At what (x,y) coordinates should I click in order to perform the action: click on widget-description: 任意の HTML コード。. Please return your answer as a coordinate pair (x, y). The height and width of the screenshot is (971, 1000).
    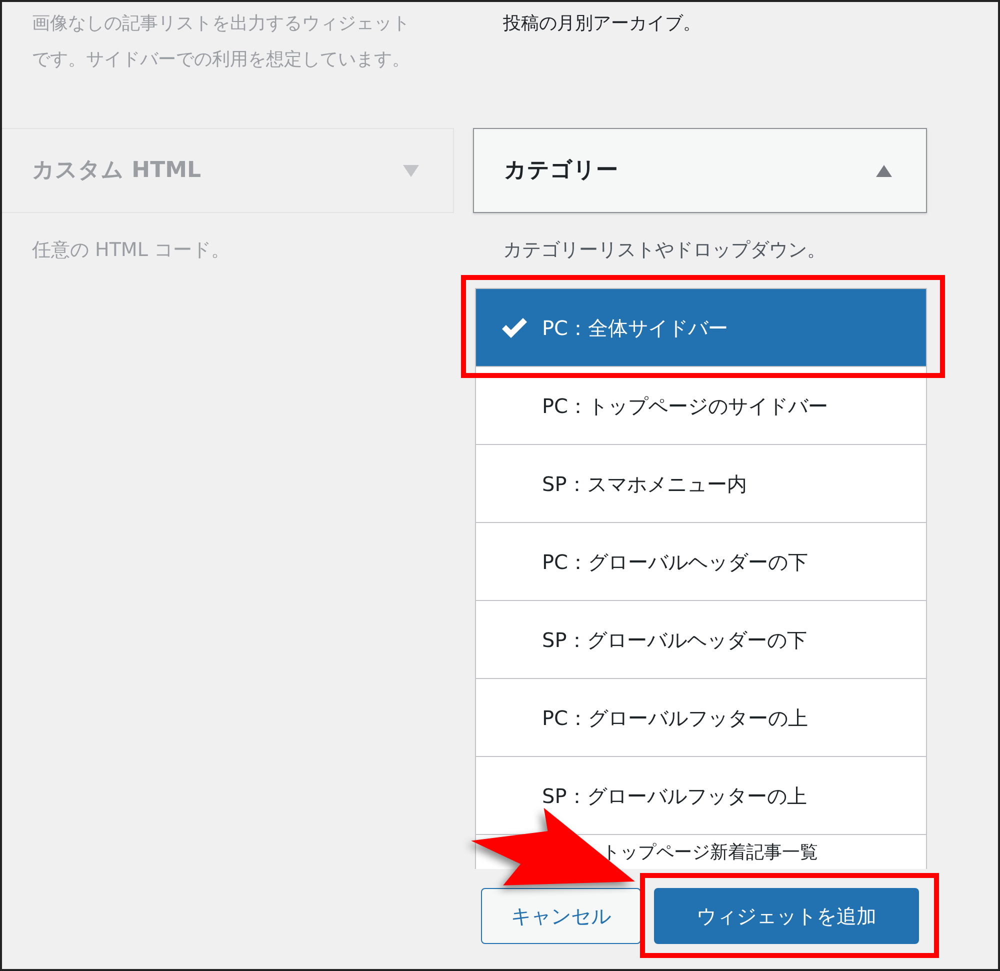
    Looking at the image, I should click on (131, 250).